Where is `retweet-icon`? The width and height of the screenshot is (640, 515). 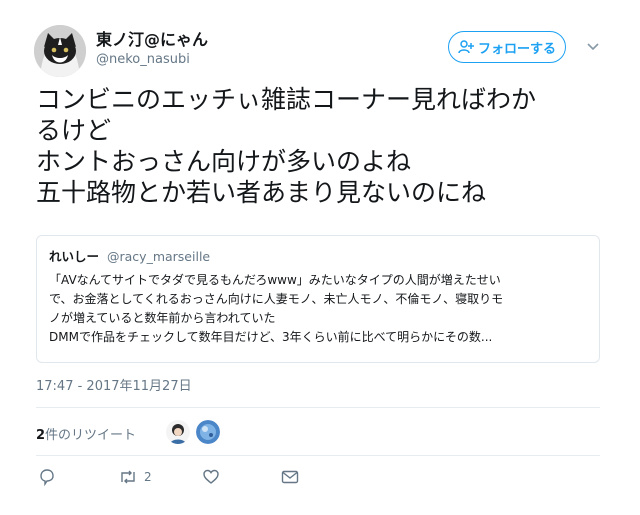 retweet-icon is located at coordinates (128, 477).